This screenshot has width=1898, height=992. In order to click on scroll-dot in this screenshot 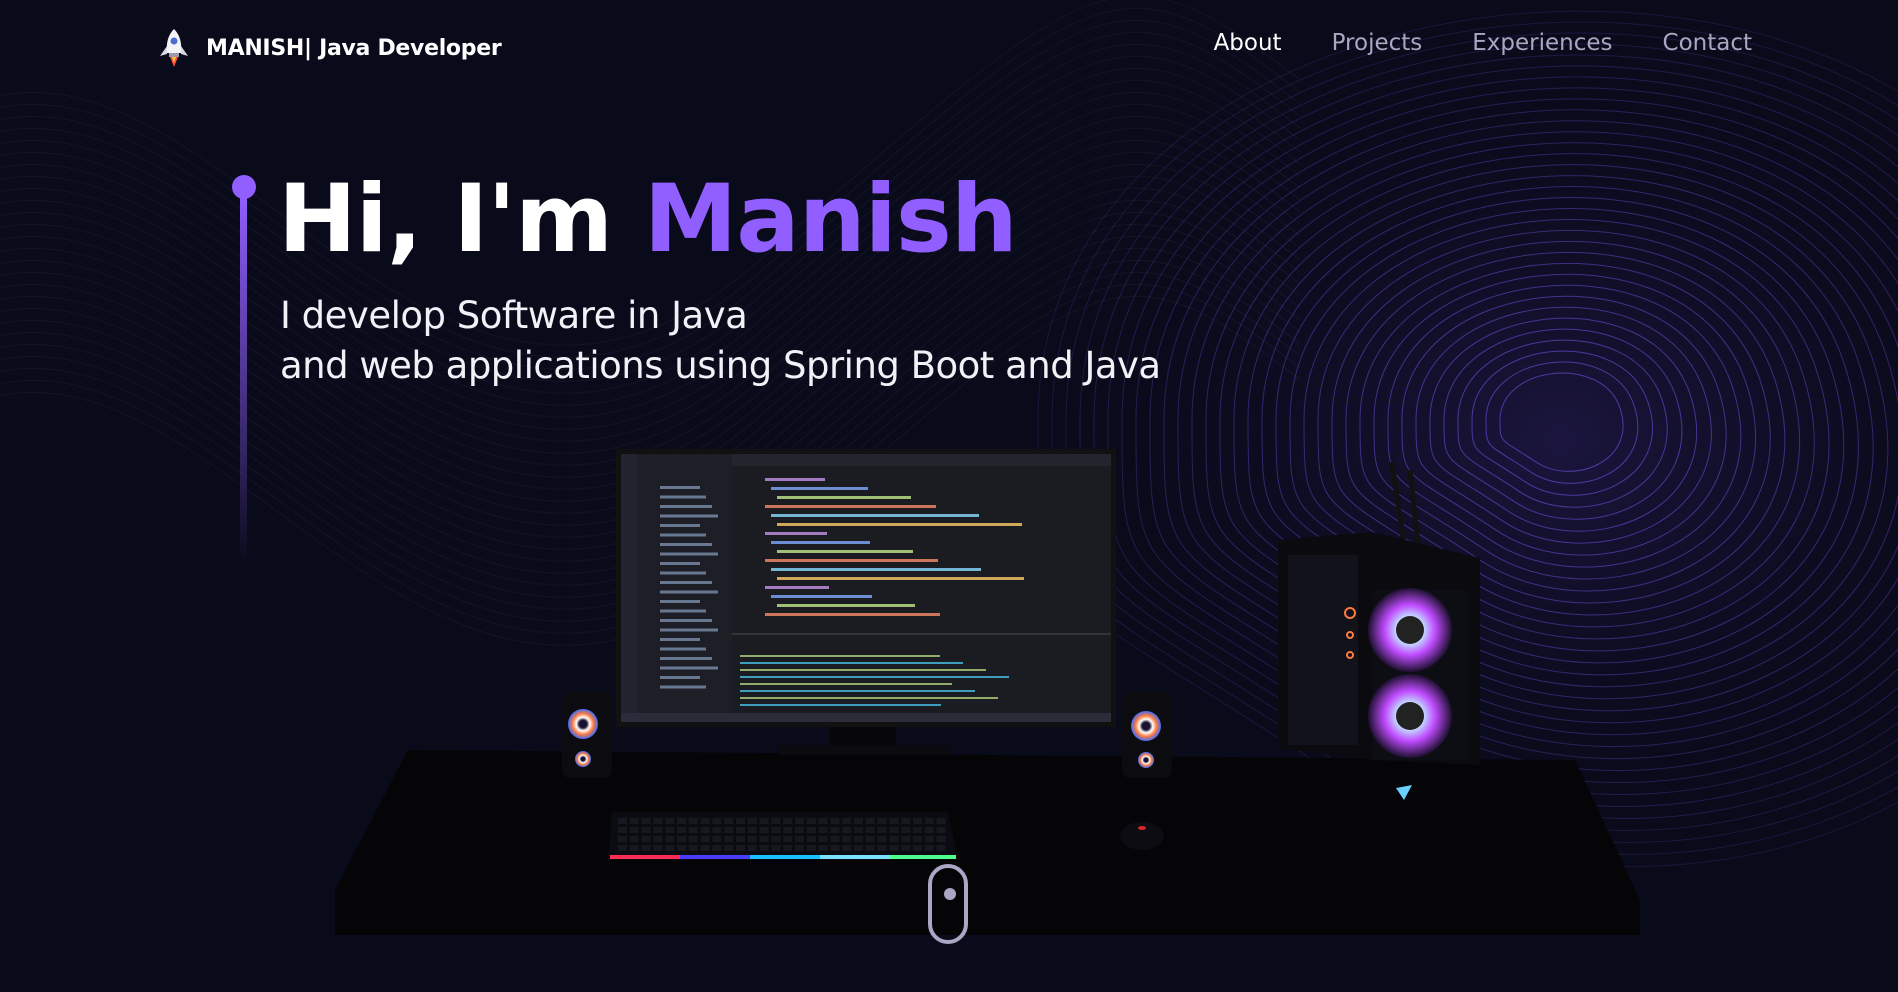, I will do `click(950, 894)`.